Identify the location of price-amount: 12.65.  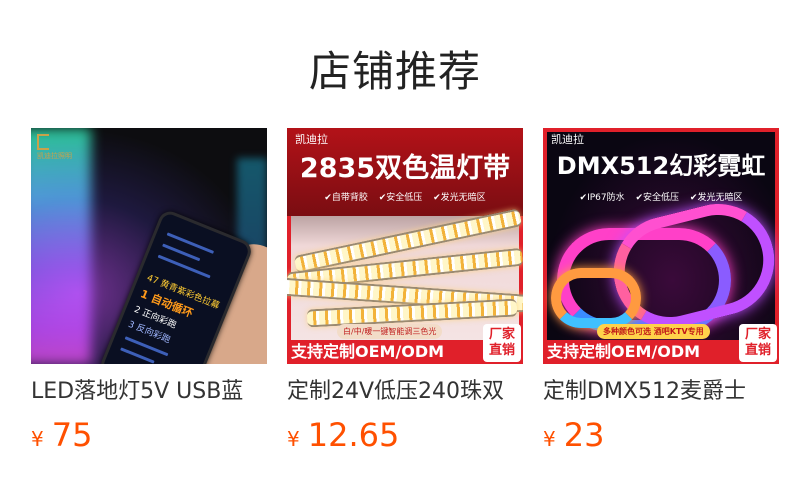
(353, 435).